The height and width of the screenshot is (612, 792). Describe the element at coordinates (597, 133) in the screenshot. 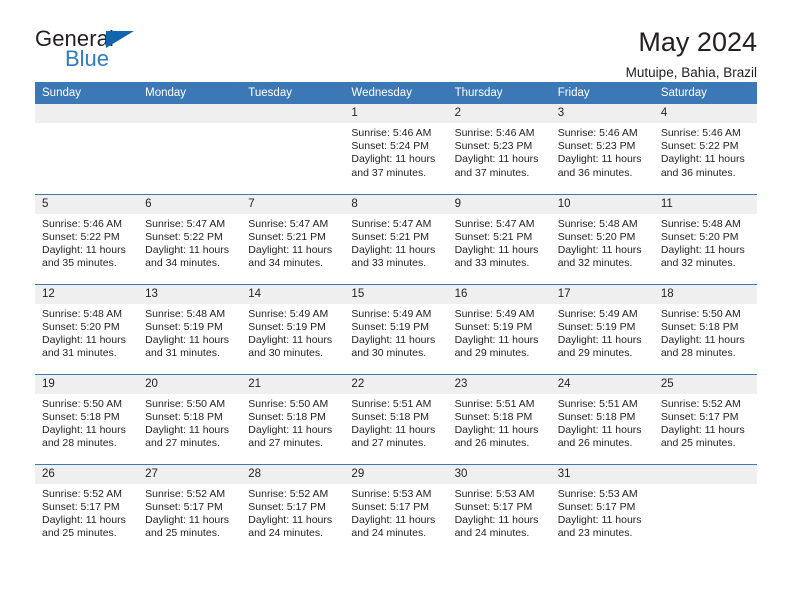

I see `sunrise-text: Sunrise: 5:46 AM` at that location.